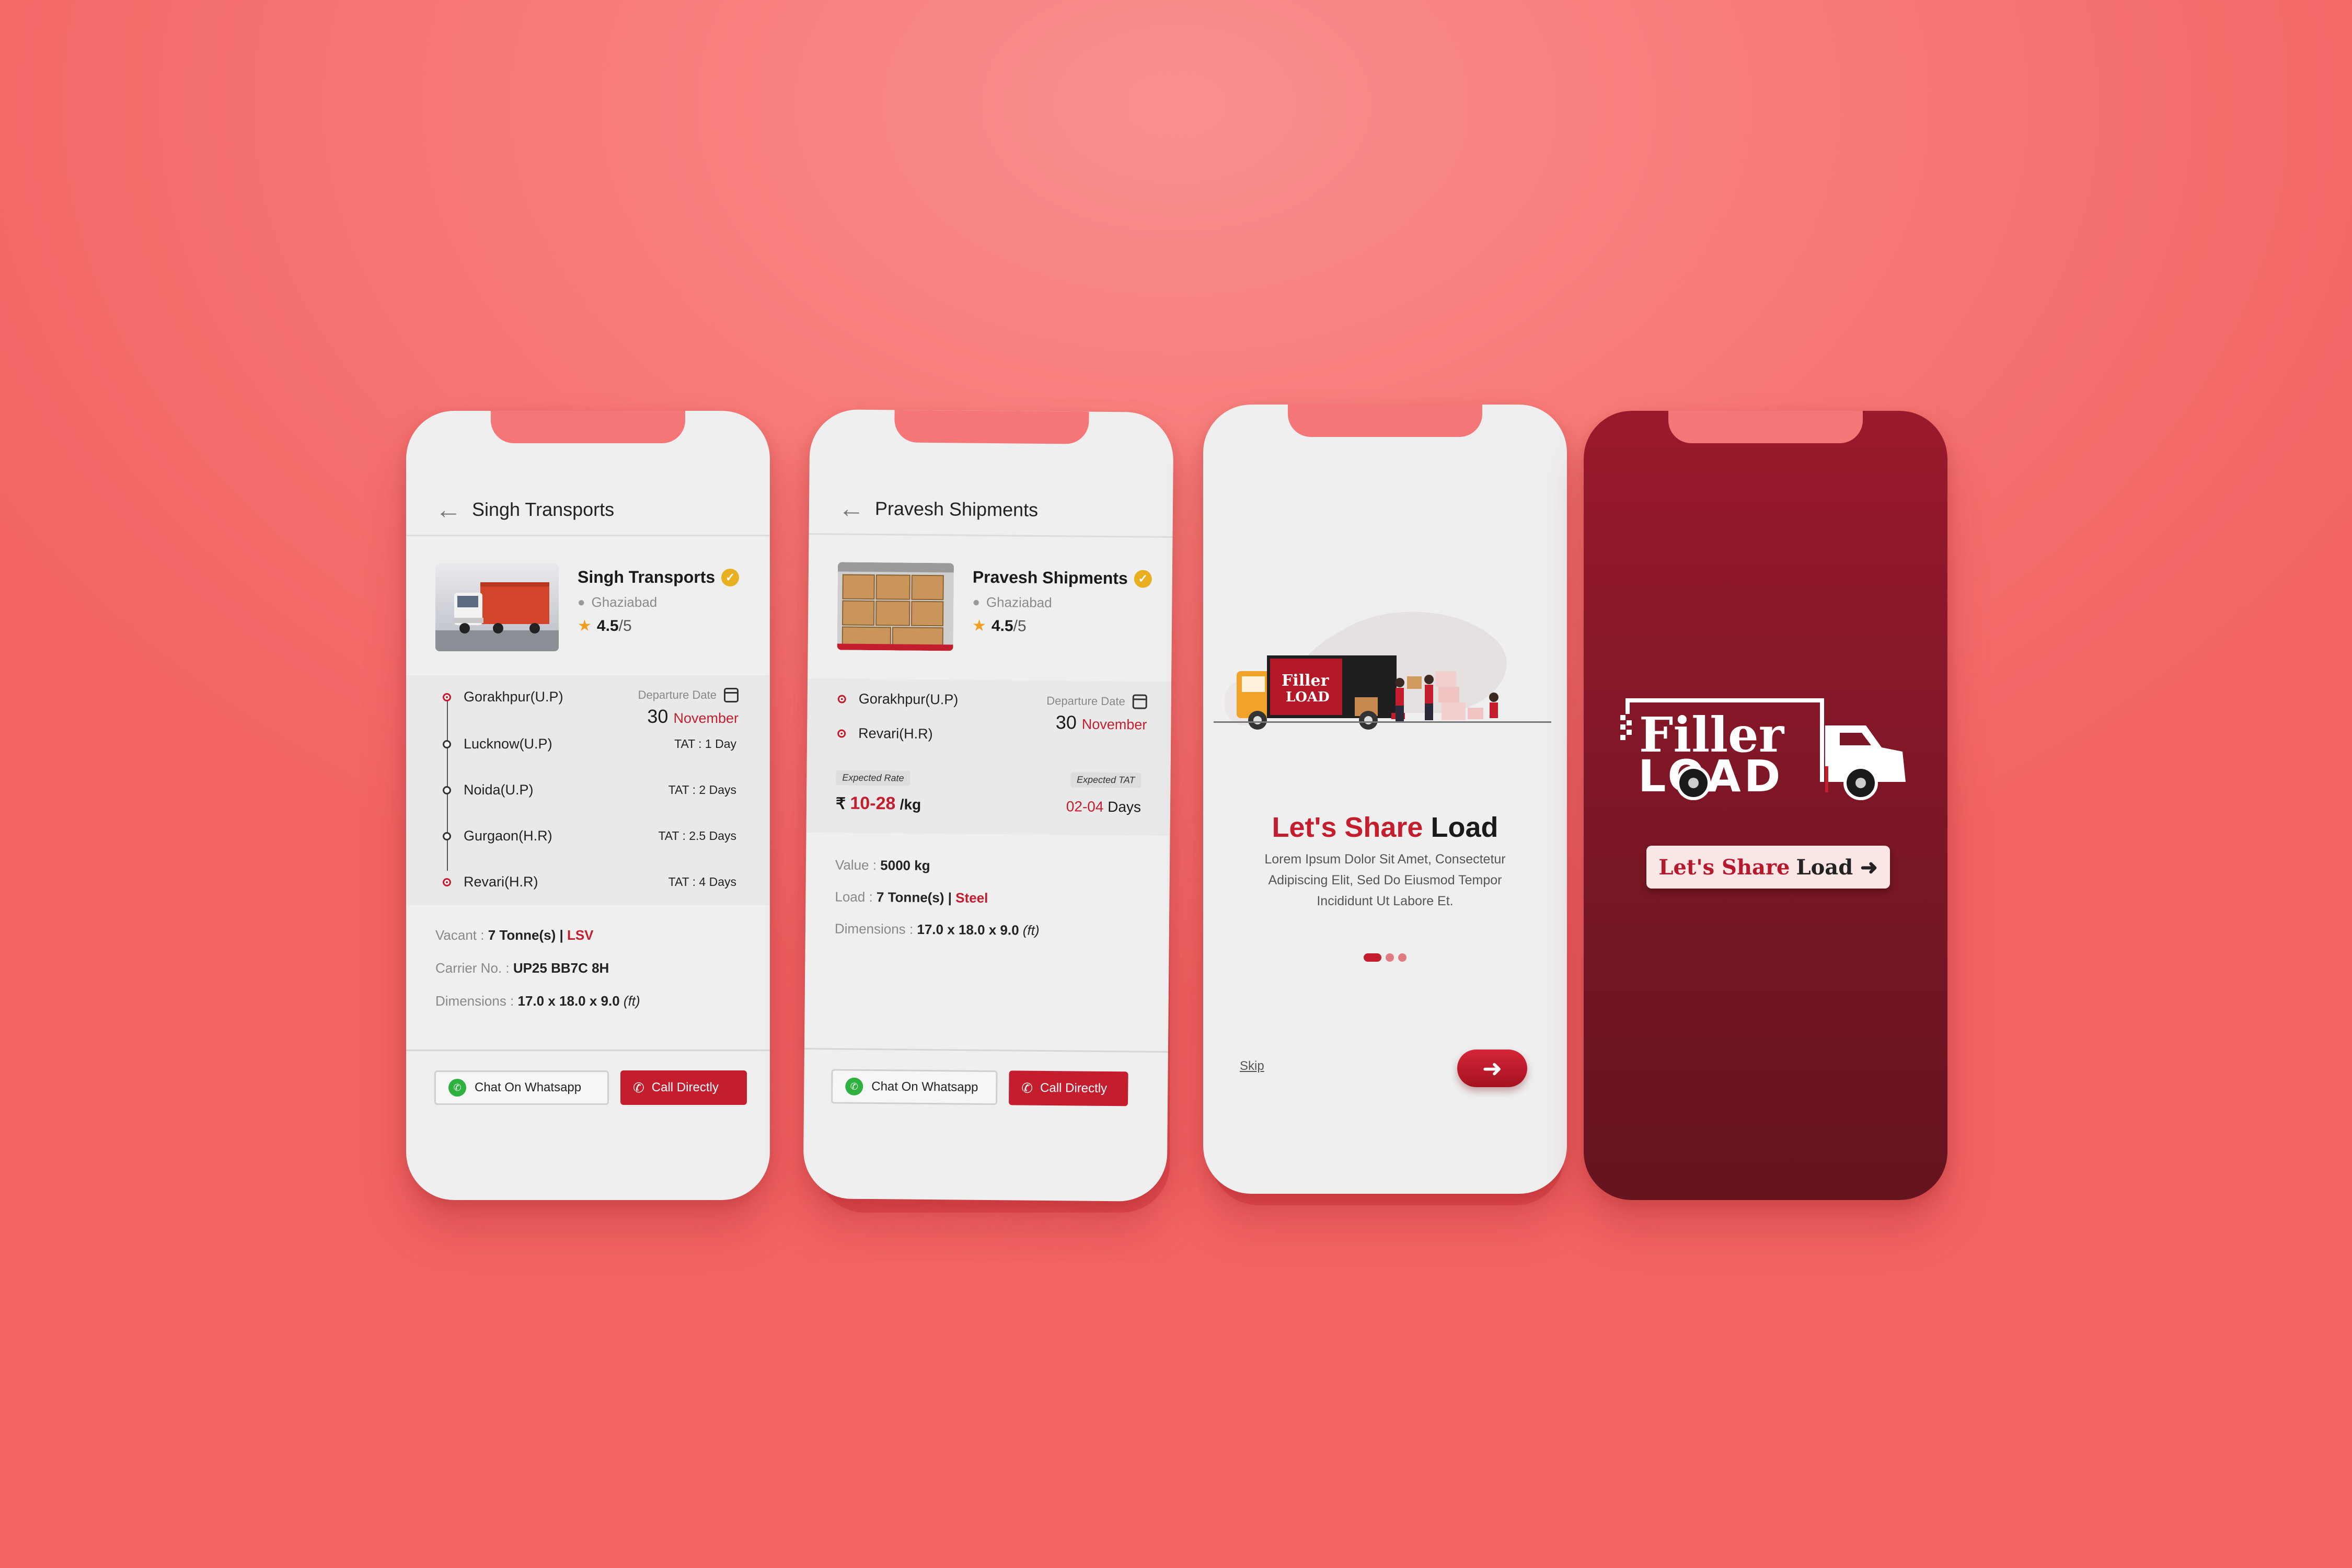 This screenshot has width=2352, height=1568. Describe the element at coordinates (702, 790) in the screenshot. I see `tat-label: TAT : 2 Days` at that location.